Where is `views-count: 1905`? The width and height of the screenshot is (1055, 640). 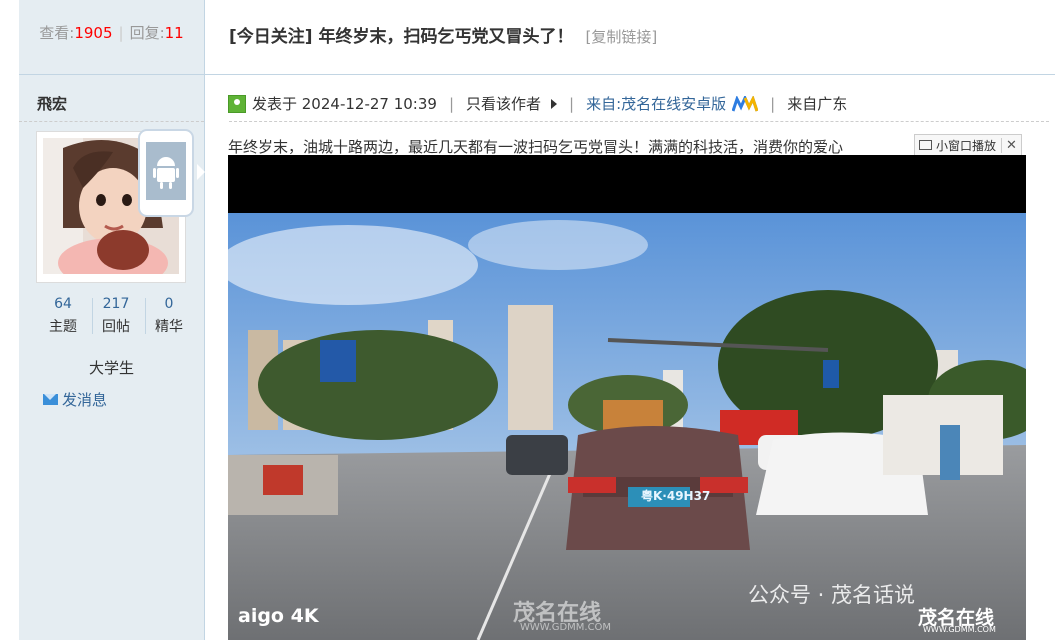
views-count: 1905 is located at coordinates (93, 33).